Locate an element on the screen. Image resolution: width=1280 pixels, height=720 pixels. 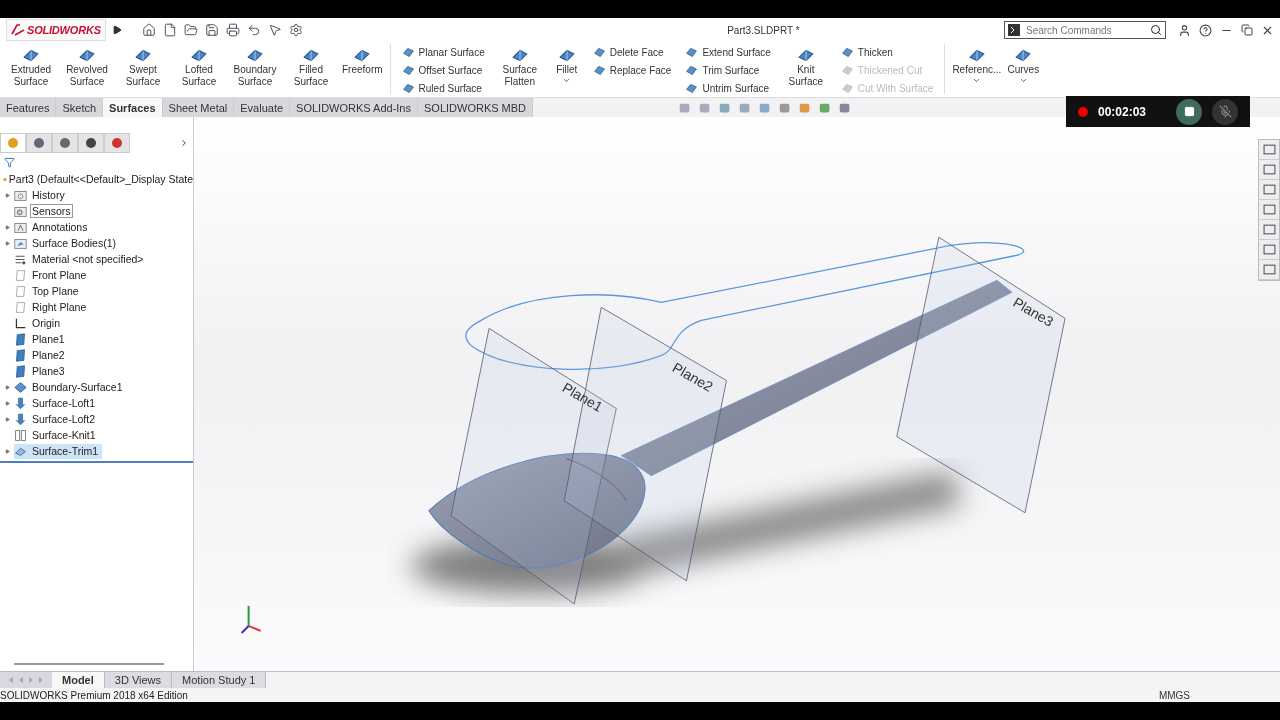
ribbon-button: Offset Surface is located at coordinates (443, 70).